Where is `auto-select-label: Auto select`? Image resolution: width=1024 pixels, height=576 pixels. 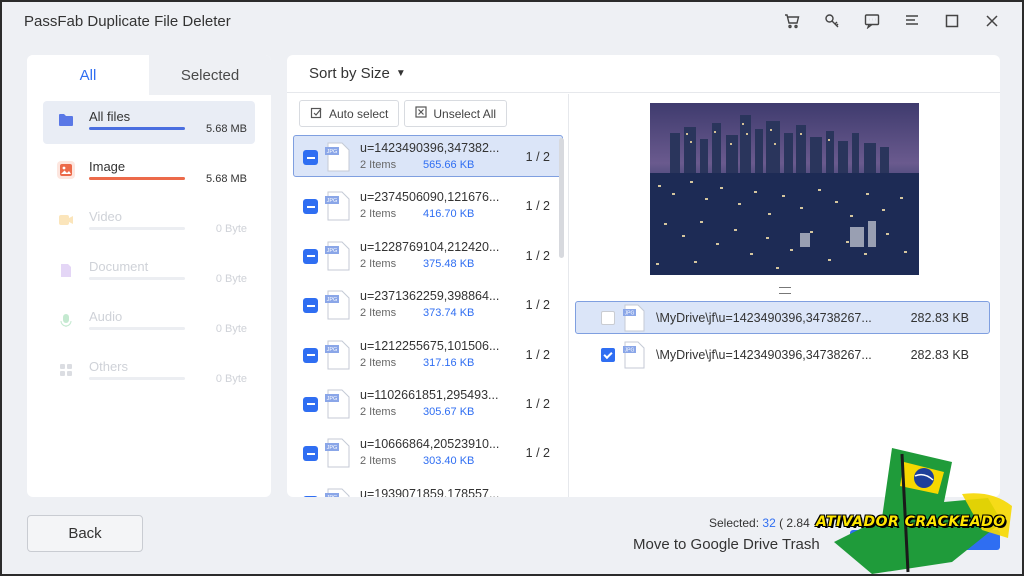
auto-select-label: Auto select is located at coordinates (359, 113).